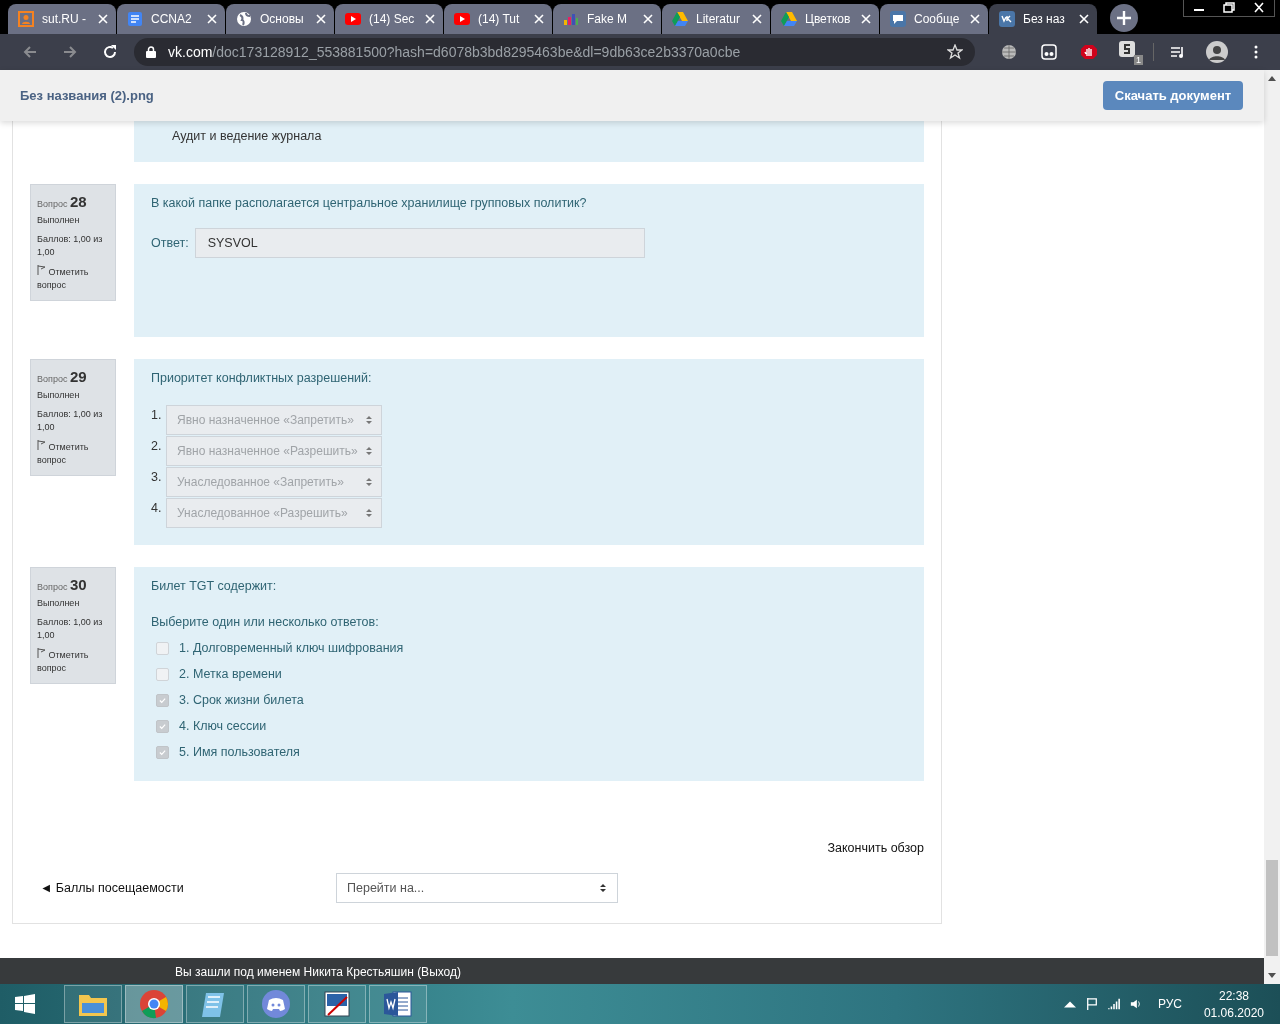 This screenshot has height=1024, width=1280. Describe the element at coordinates (825, 19) in the screenshot. I see `browser-tab: Цветков` at that location.